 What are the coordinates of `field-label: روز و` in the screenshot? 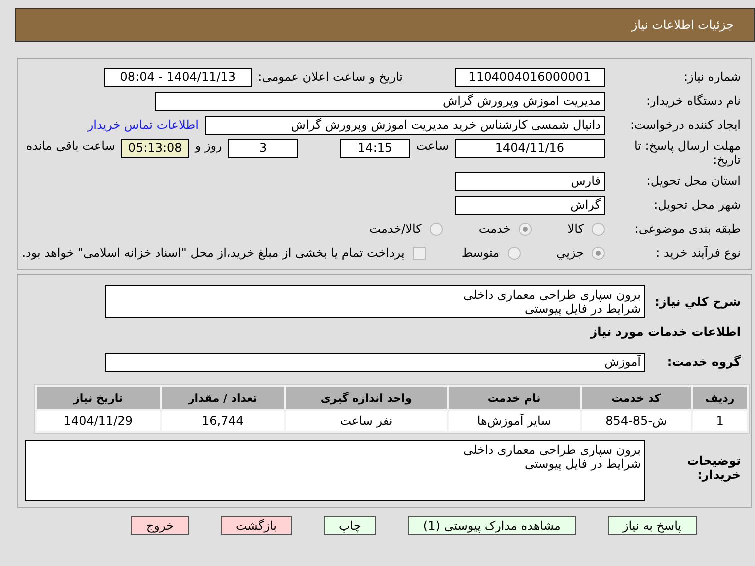 It's located at (208, 146).